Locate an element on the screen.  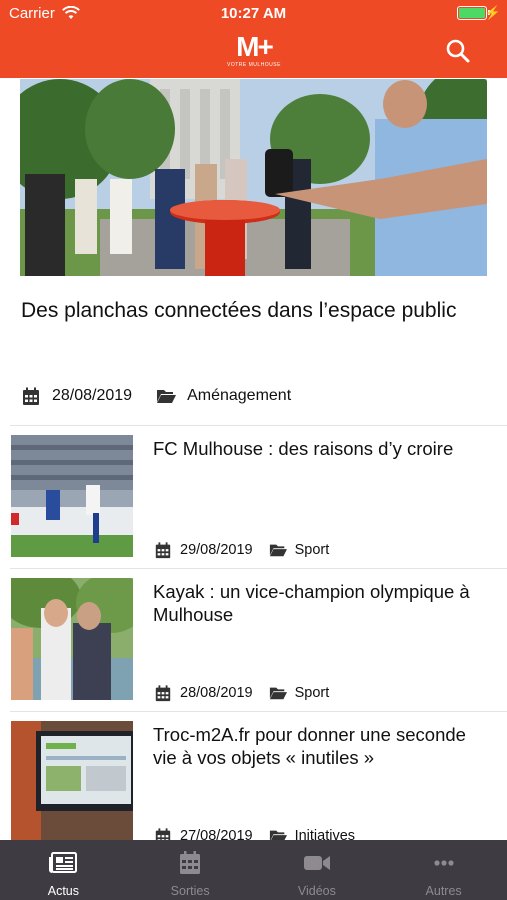
feature-date: 28/08/2019 is located at coordinates (92, 395).